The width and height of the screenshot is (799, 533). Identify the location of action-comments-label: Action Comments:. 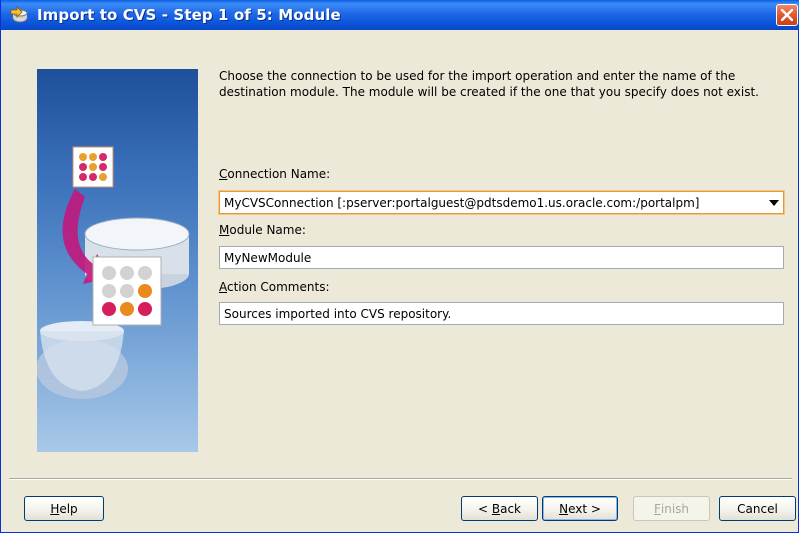
(274, 287).